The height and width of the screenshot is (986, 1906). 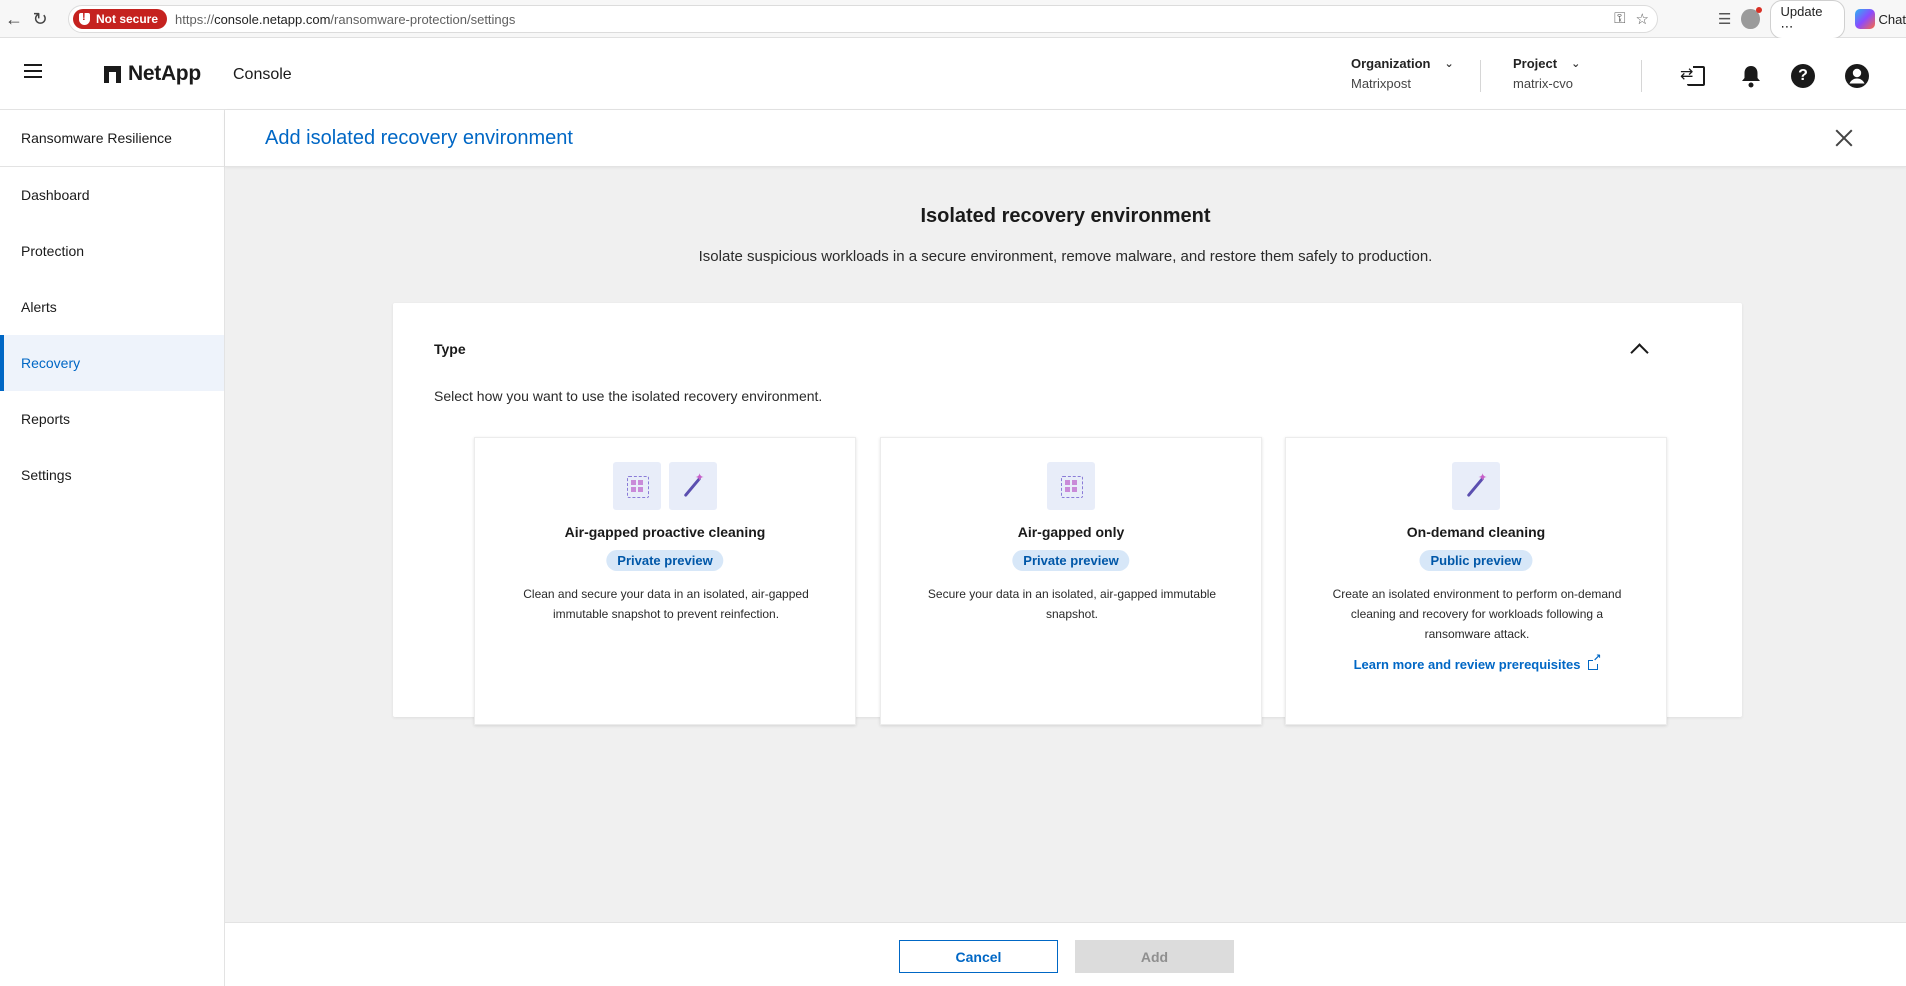 What do you see at coordinates (1803, 76) in the screenshot?
I see `help-icon: ?` at bounding box center [1803, 76].